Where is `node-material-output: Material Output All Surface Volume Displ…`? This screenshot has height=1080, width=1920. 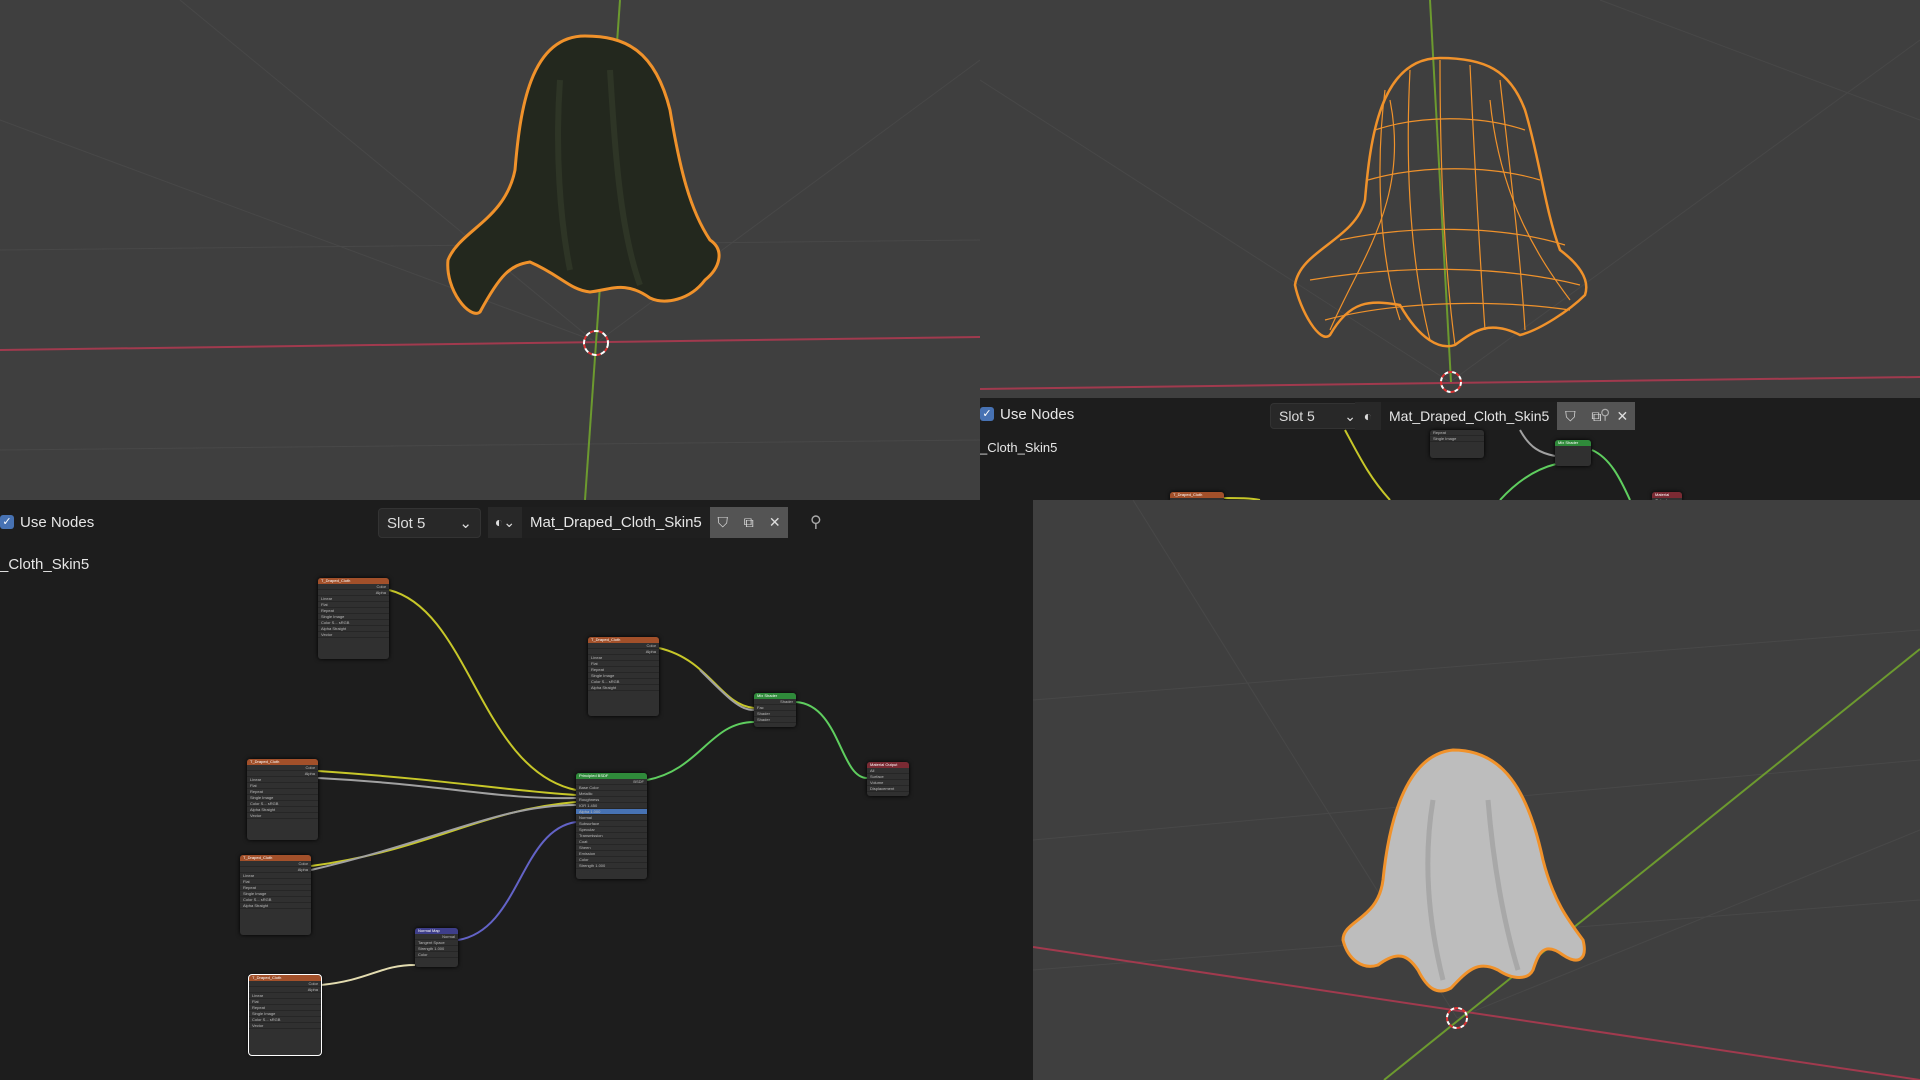 node-material-output: Material Output All Surface Volume Displ… is located at coordinates (888, 779).